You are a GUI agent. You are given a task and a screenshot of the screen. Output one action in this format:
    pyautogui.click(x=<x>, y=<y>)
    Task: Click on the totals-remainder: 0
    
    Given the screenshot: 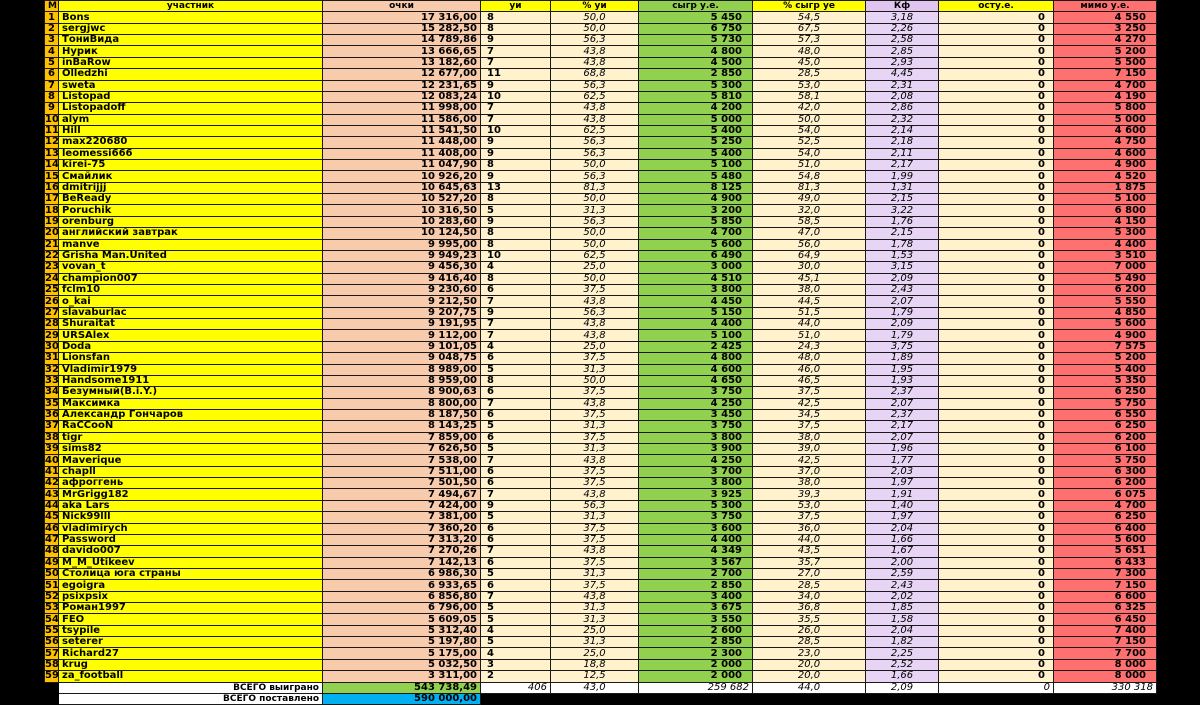 What is the action you would take?
    pyautogui.click(x=996, y=687)
    